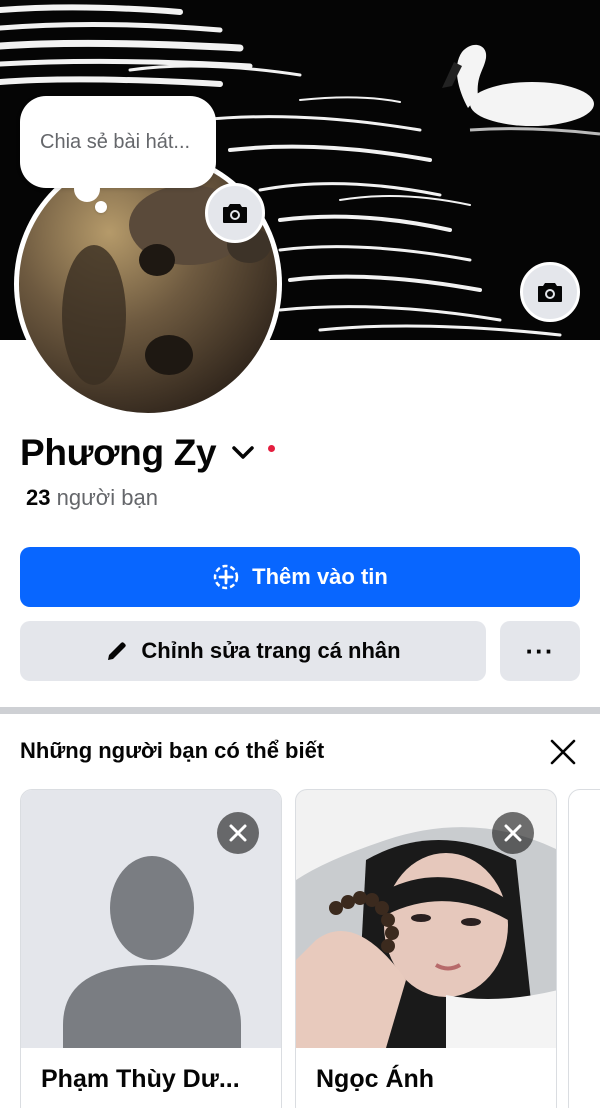  Describe the element at coordinates (118, 452) in the screenshot. I see `profile-name: Phương Zy` at that location.